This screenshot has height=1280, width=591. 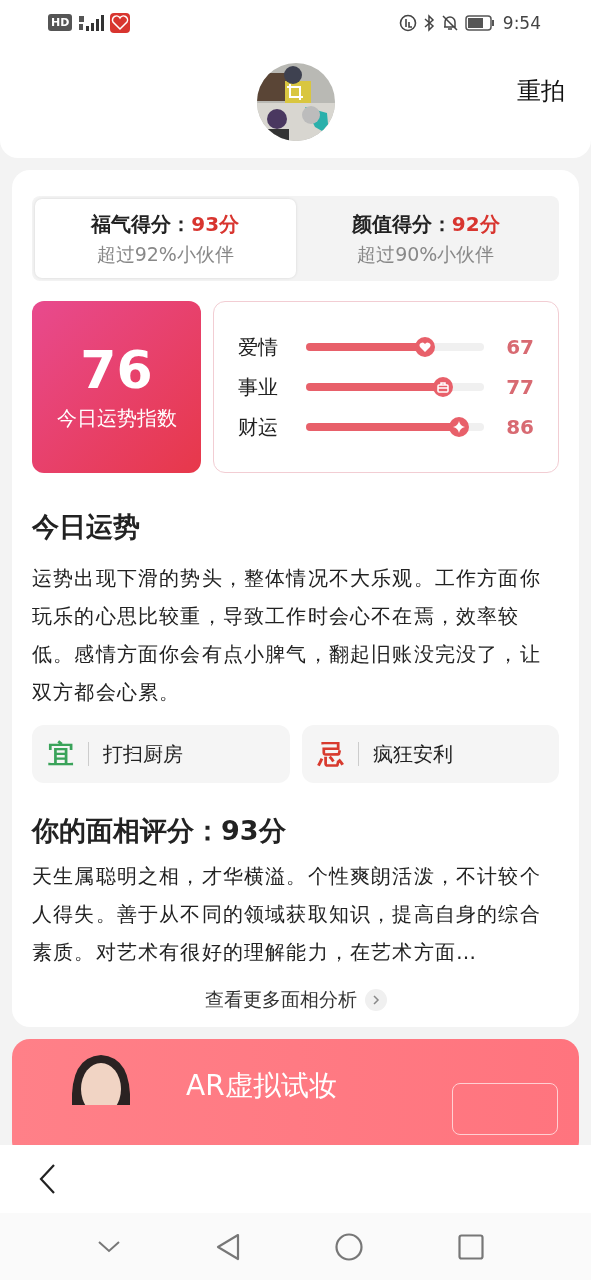 I want to click on banner-title: AR虚拟试妆, so click(x=261, y=1086).